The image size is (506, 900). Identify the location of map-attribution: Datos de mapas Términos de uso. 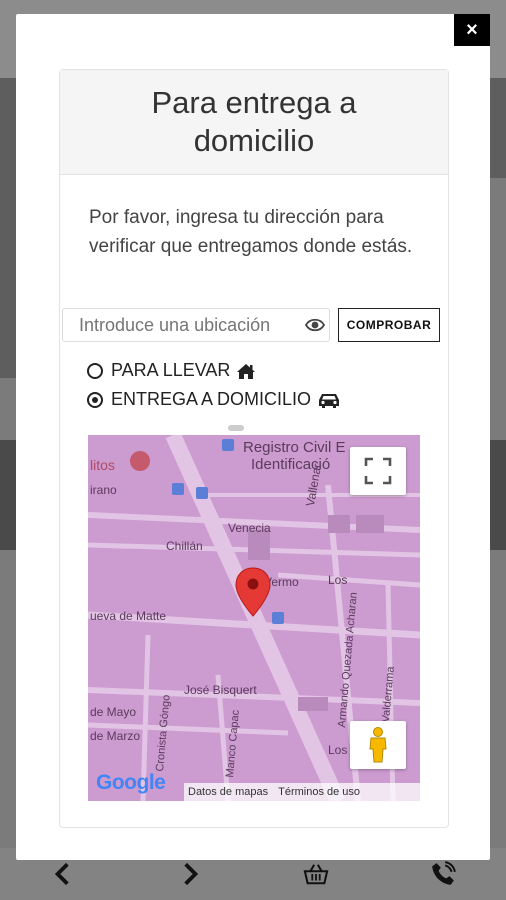
(302, 792).